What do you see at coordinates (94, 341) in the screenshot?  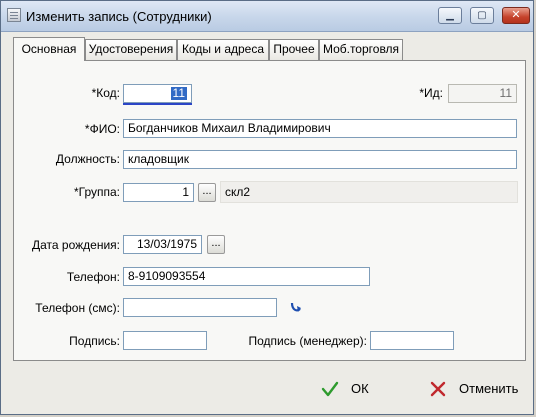 I see `signature-label: Подпись:` at bounding box center [94, 341].